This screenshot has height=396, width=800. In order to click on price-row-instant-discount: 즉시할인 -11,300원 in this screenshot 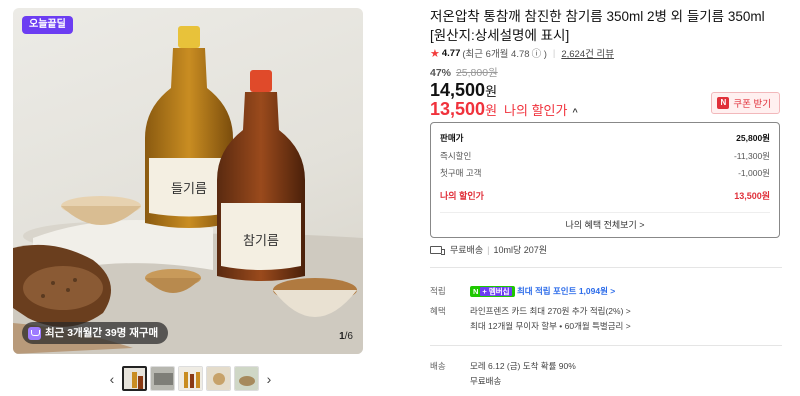, I will do `click(605, 156)`.